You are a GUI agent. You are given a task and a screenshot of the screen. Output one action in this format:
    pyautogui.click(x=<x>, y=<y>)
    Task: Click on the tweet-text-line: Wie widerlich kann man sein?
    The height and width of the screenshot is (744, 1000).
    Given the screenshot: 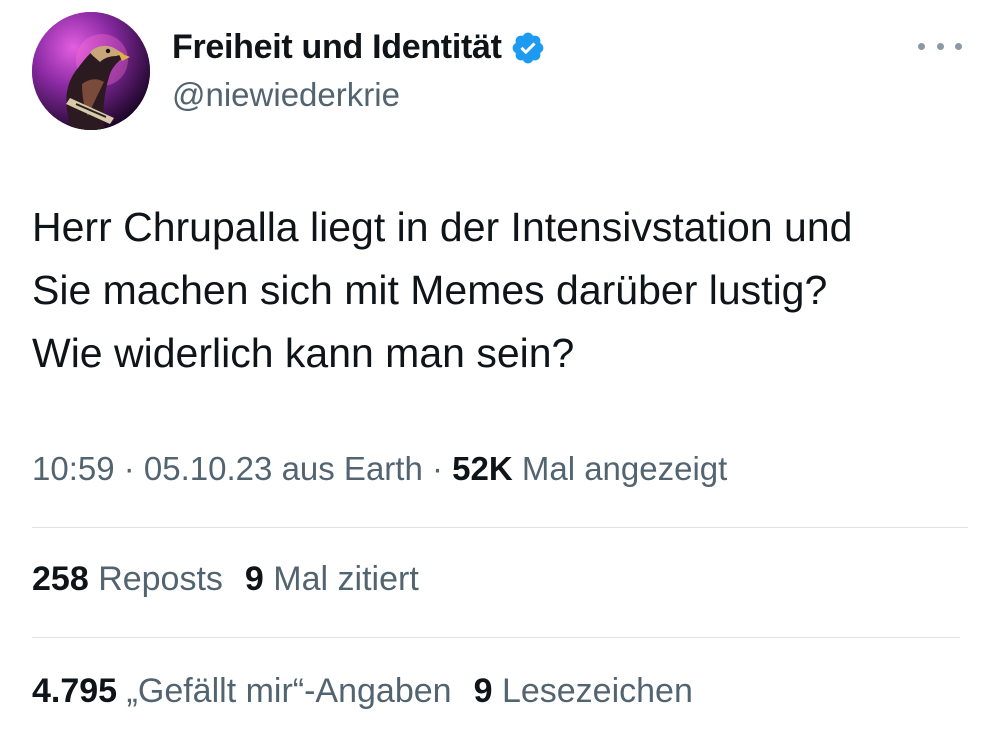 What is the action you would take?
    pyautogui.click(x=303, y=353)
    